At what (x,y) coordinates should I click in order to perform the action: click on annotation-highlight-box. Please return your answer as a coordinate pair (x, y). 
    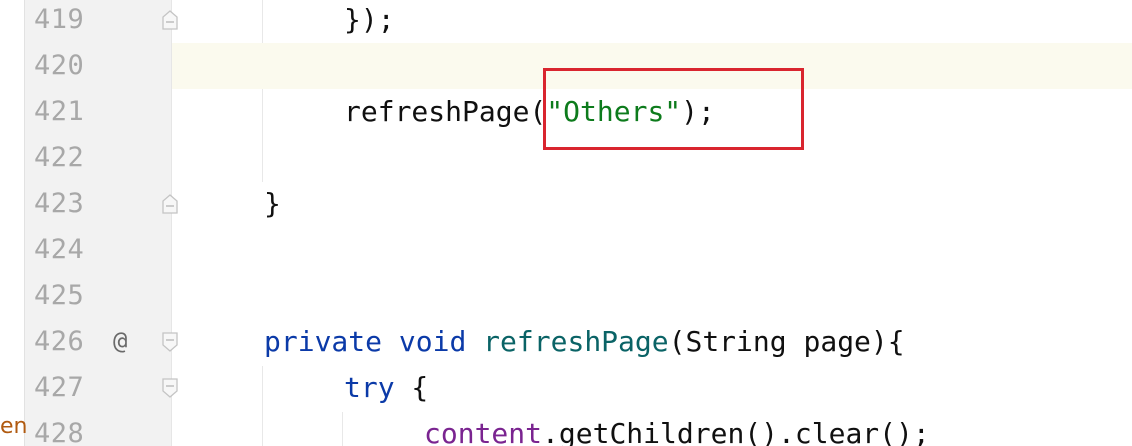
    Looking at the image, I should click on (673, 109).